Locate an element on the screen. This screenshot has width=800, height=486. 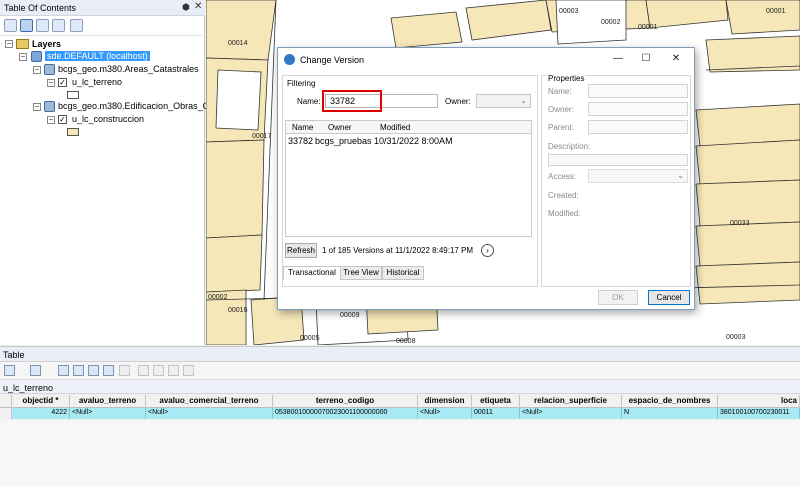
prop-name-label: Name: is located at coordinates (560, 91).